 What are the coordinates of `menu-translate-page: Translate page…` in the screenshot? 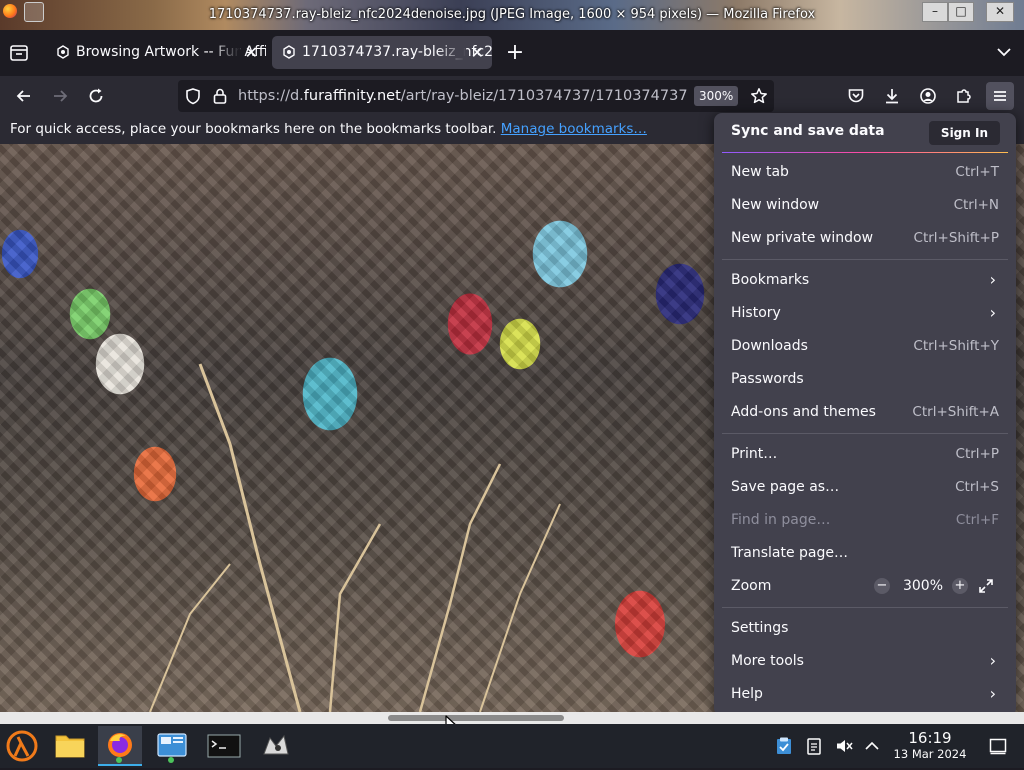 It's located at (865, 553).